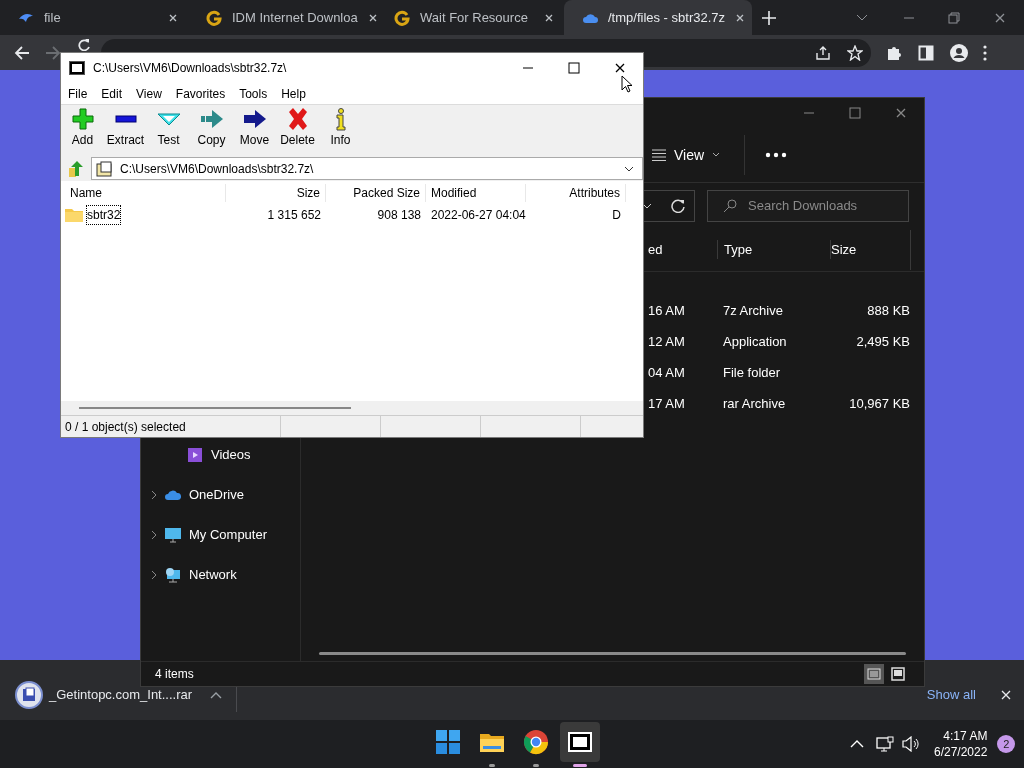 The width and height of the screenshot is (1024, 768). Describe the element at coordinates (754, 403) in the screenshot. I see `table-cell-text: rar Archive` at that location.